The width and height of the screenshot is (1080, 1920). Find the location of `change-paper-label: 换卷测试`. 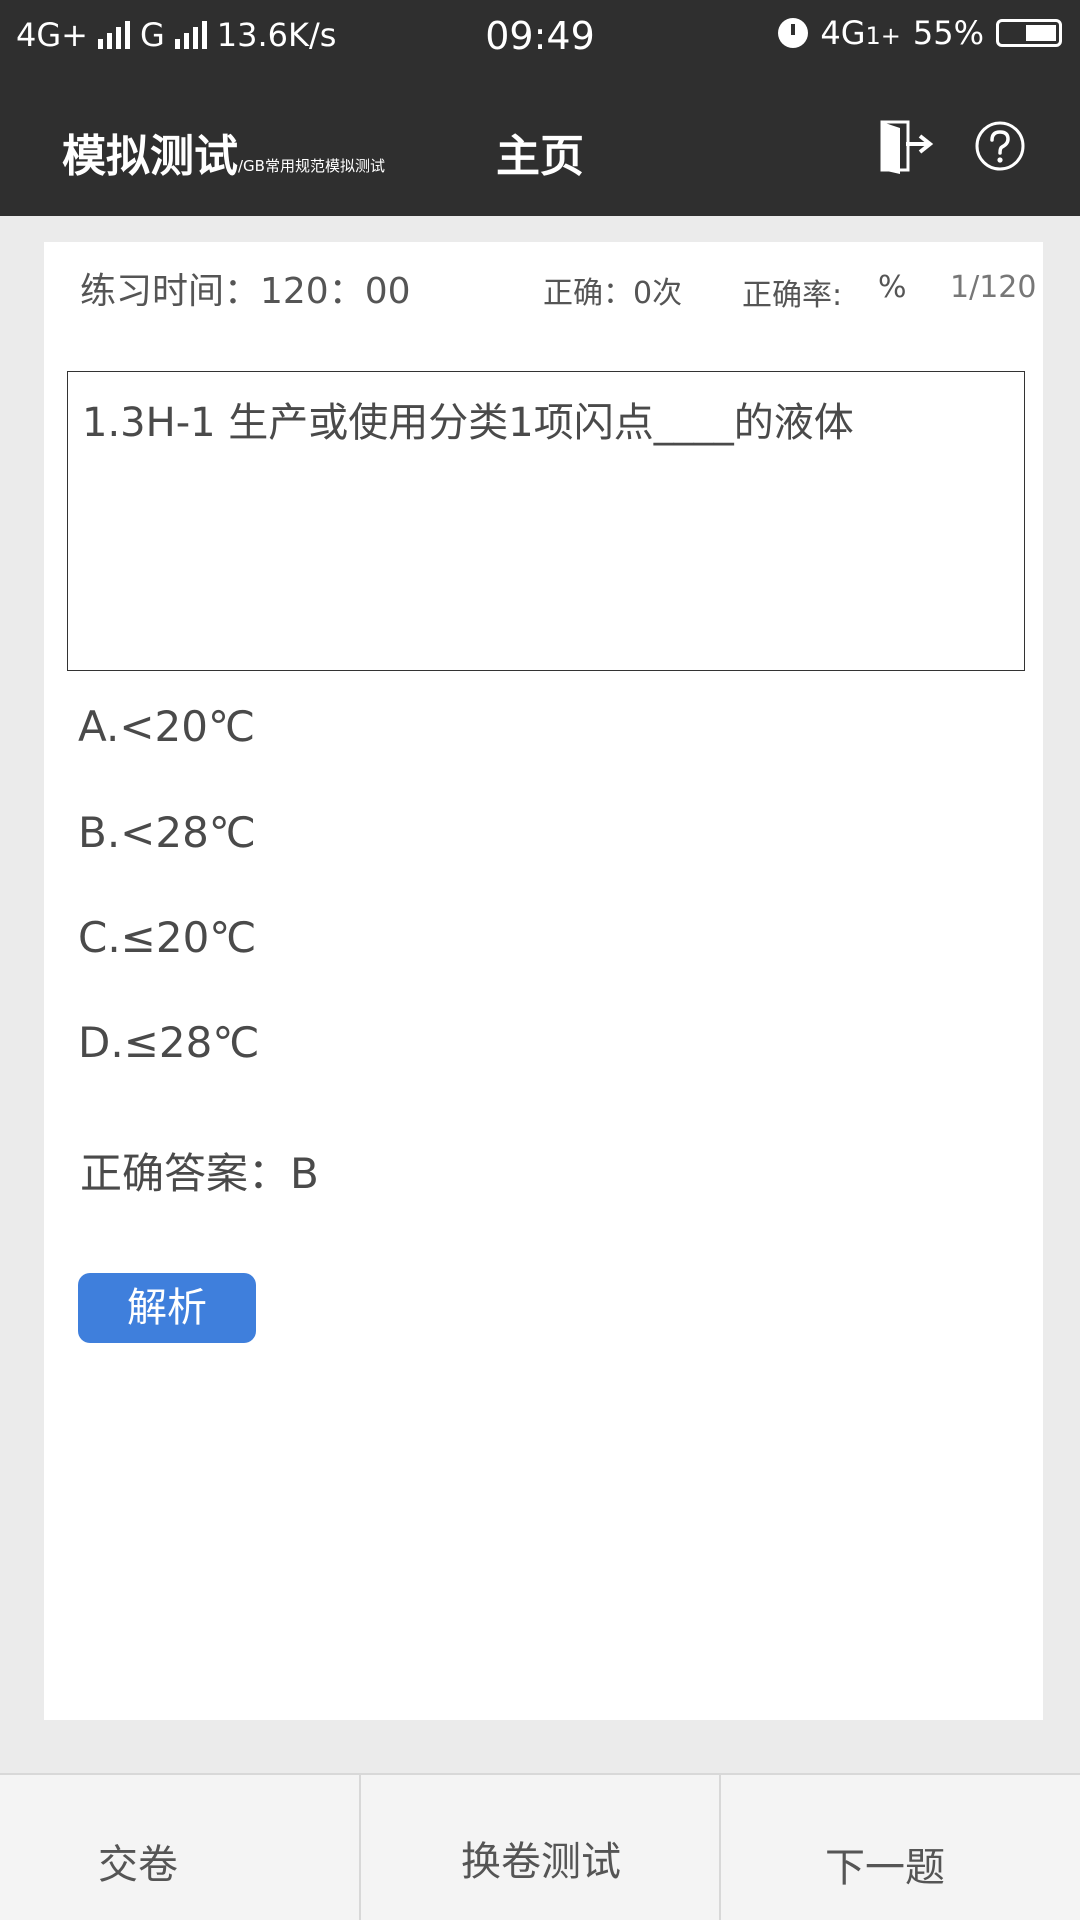

change-paper-label: 换卷测试 is located at coordinates (541, 1862).